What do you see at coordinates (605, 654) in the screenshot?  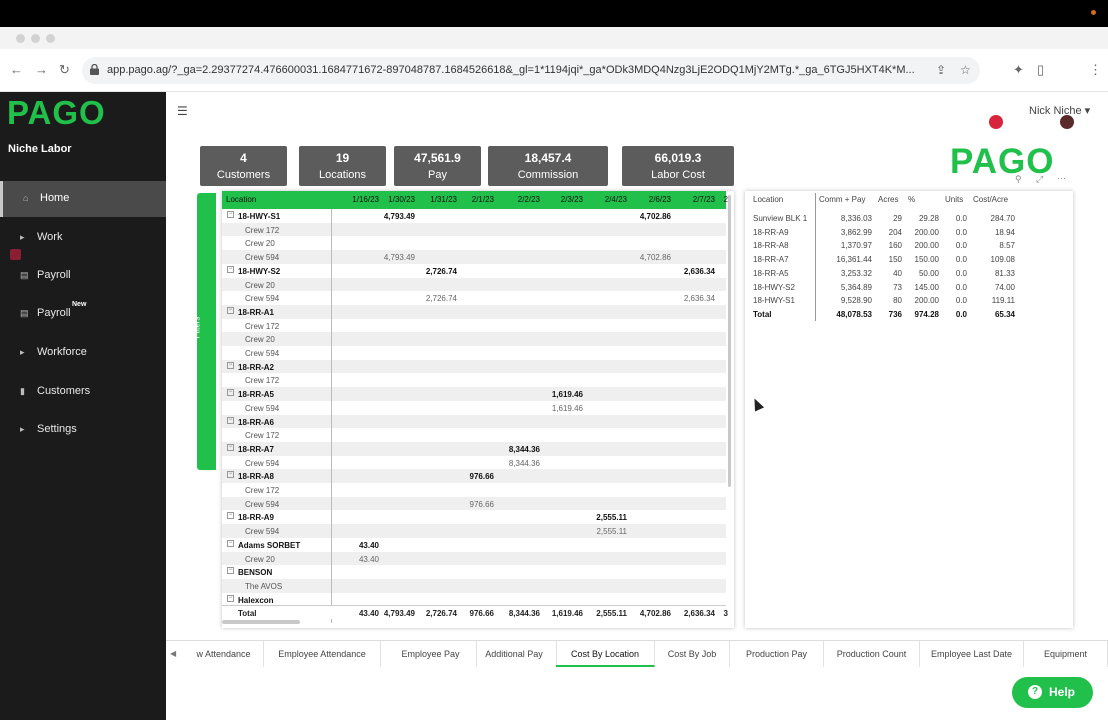 I see `report-tab: Cost By Location` at bounding box center [605, 654].